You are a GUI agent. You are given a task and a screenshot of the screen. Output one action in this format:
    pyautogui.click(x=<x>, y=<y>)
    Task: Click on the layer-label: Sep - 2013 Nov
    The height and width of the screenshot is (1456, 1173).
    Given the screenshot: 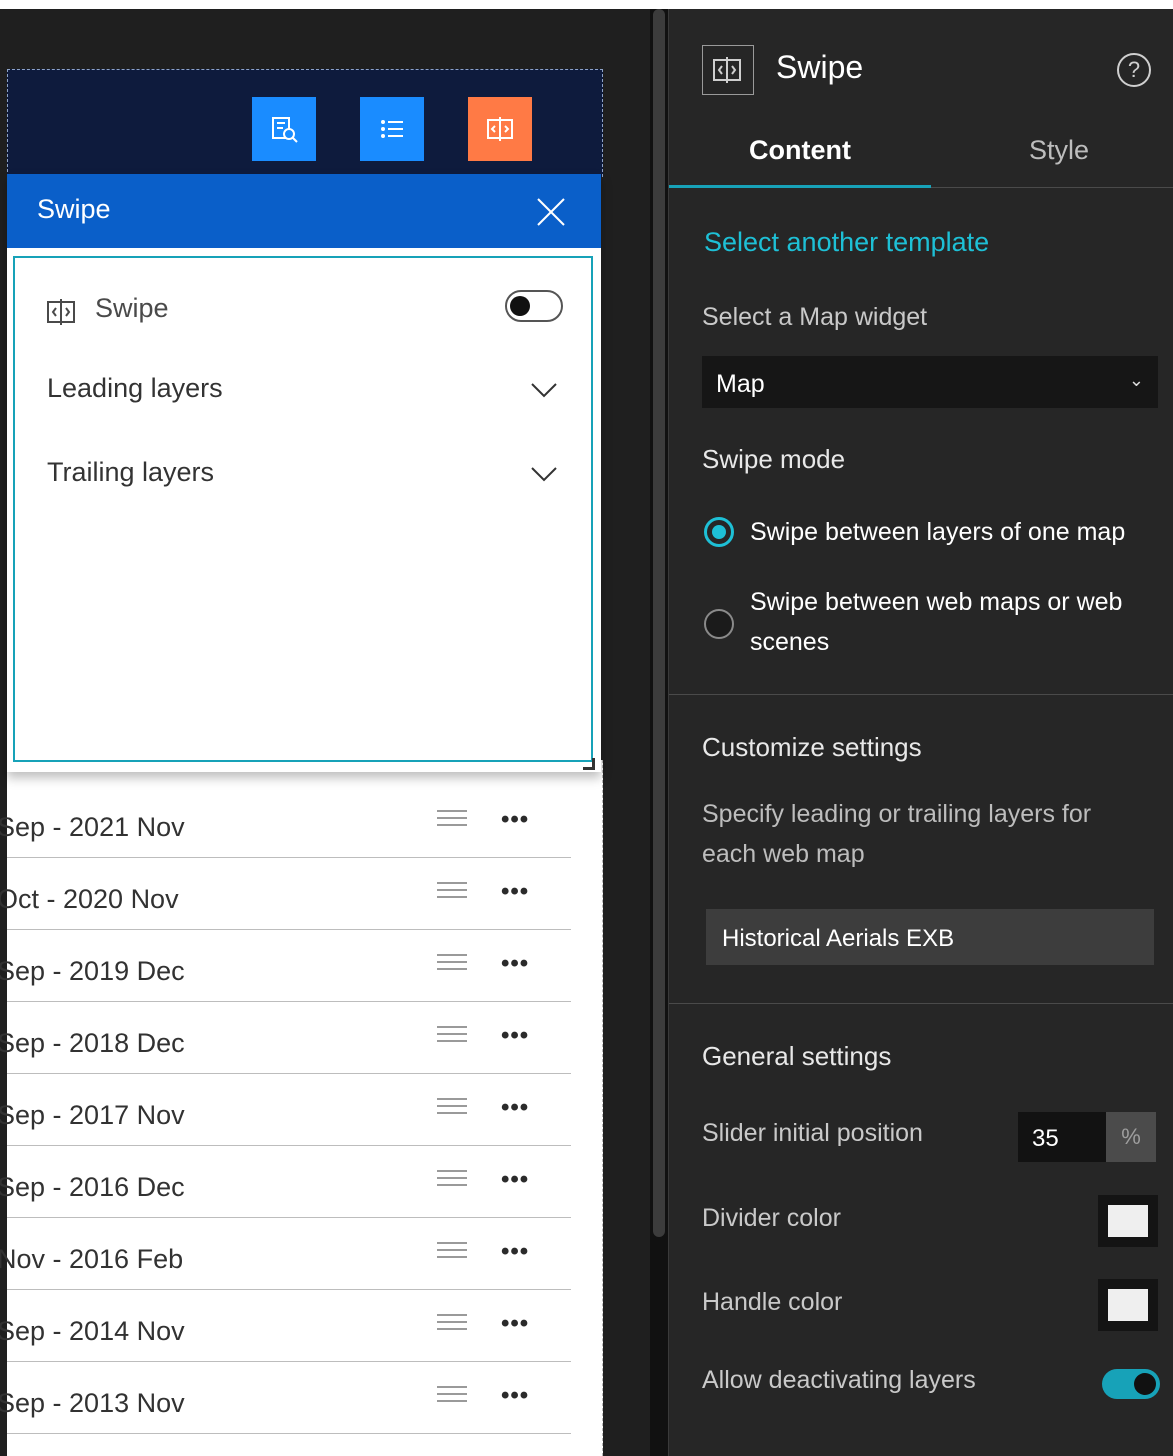 What is the action you would take?
    pyautogui.click(x=92, y=1403)
    